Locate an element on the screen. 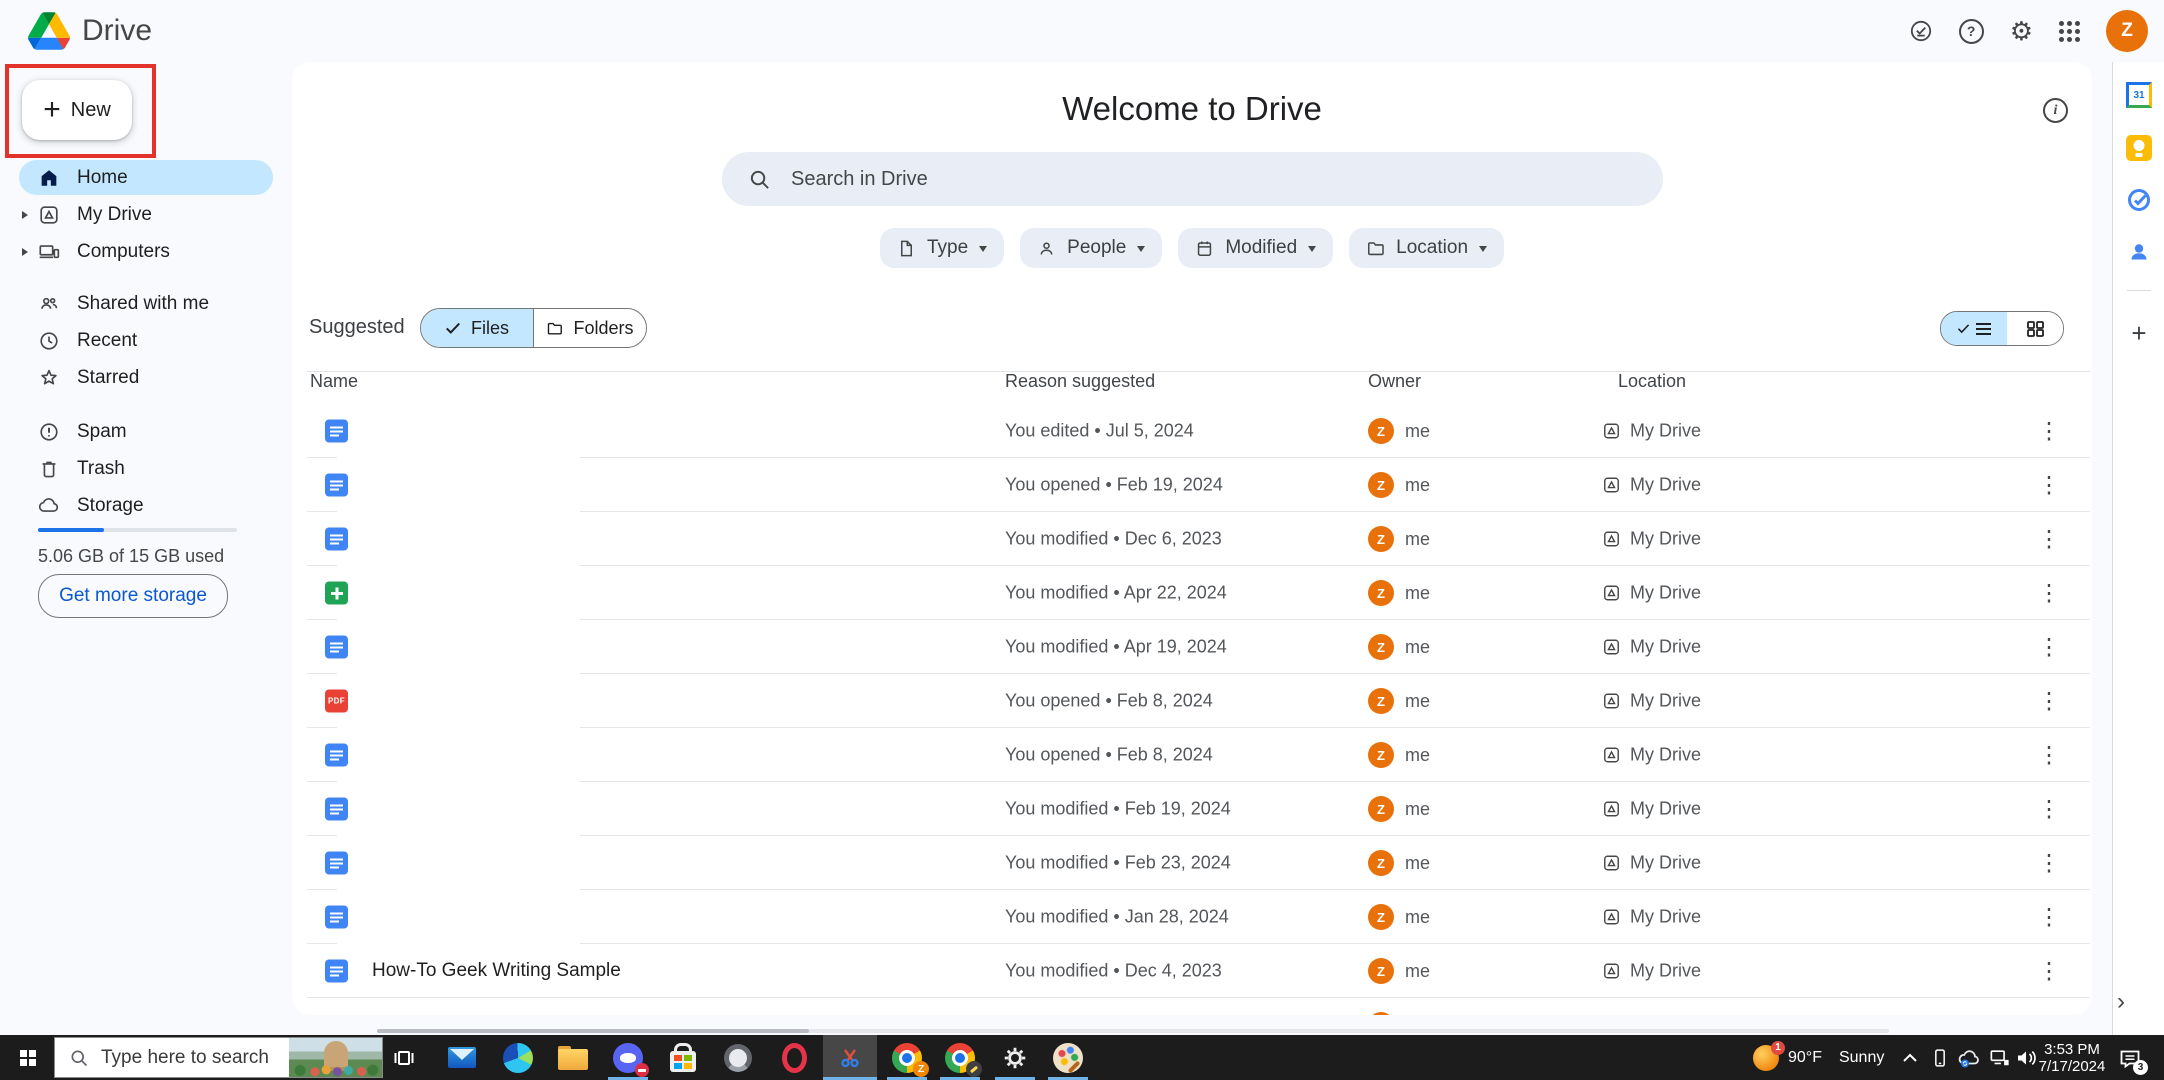 This screenshot has width=2164, height=1080. get-more-storage-button: Get more storage is located at coordinates (133, 596).